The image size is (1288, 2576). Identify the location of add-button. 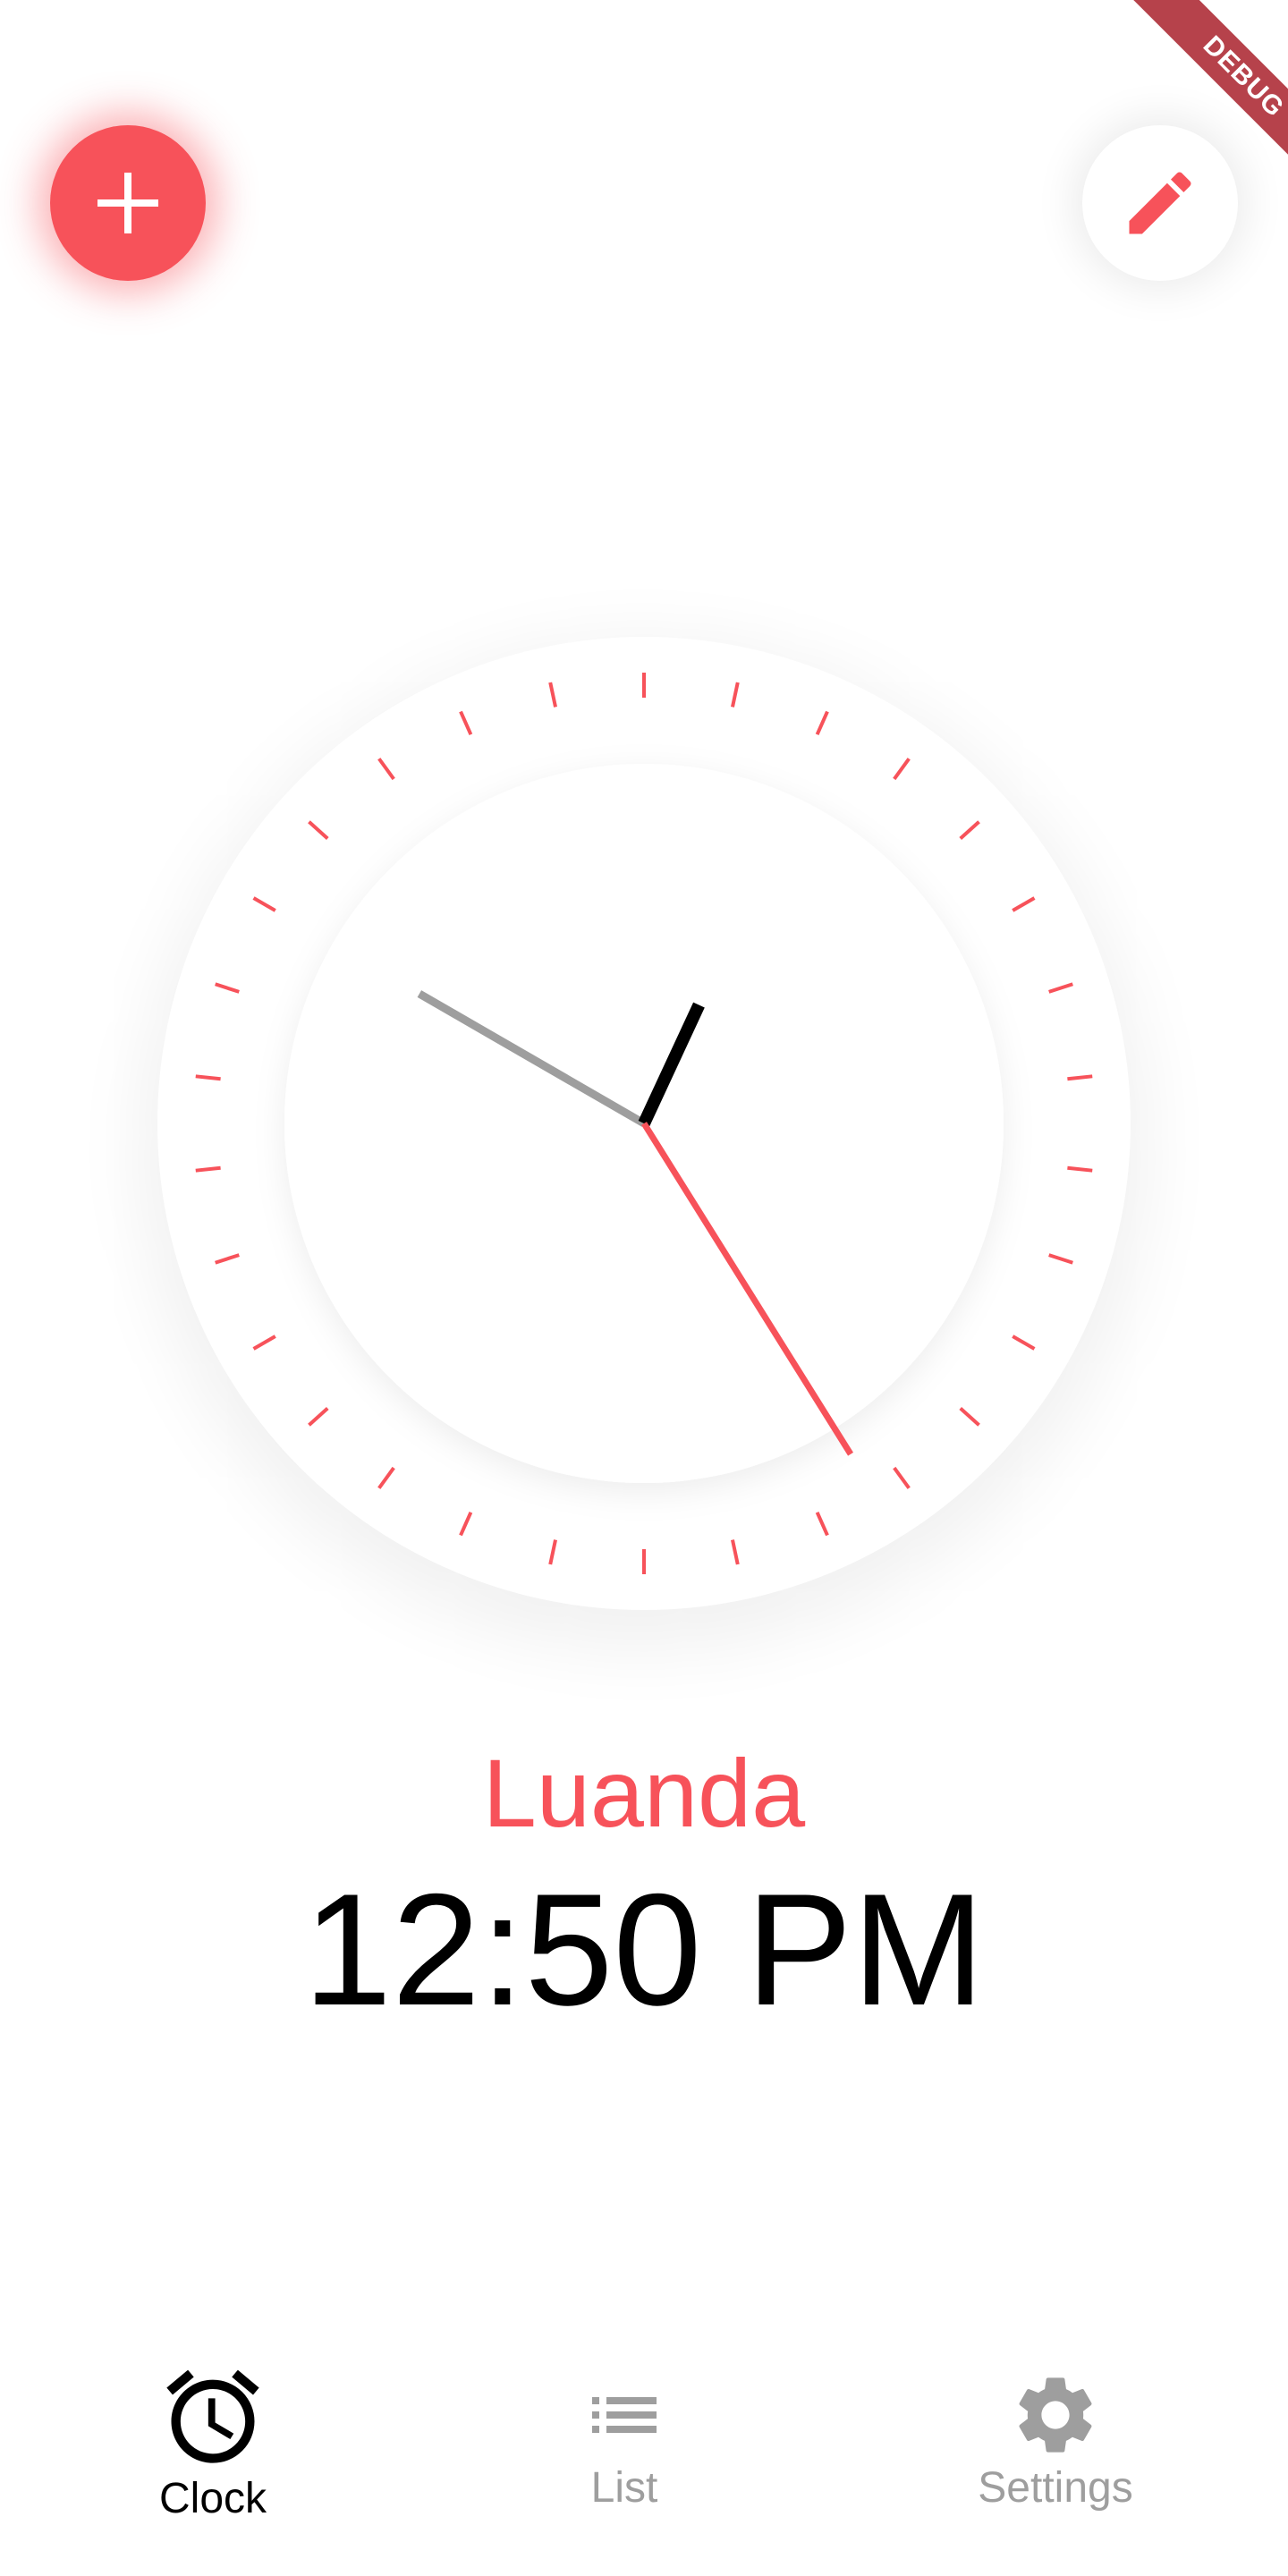
(128, 203).